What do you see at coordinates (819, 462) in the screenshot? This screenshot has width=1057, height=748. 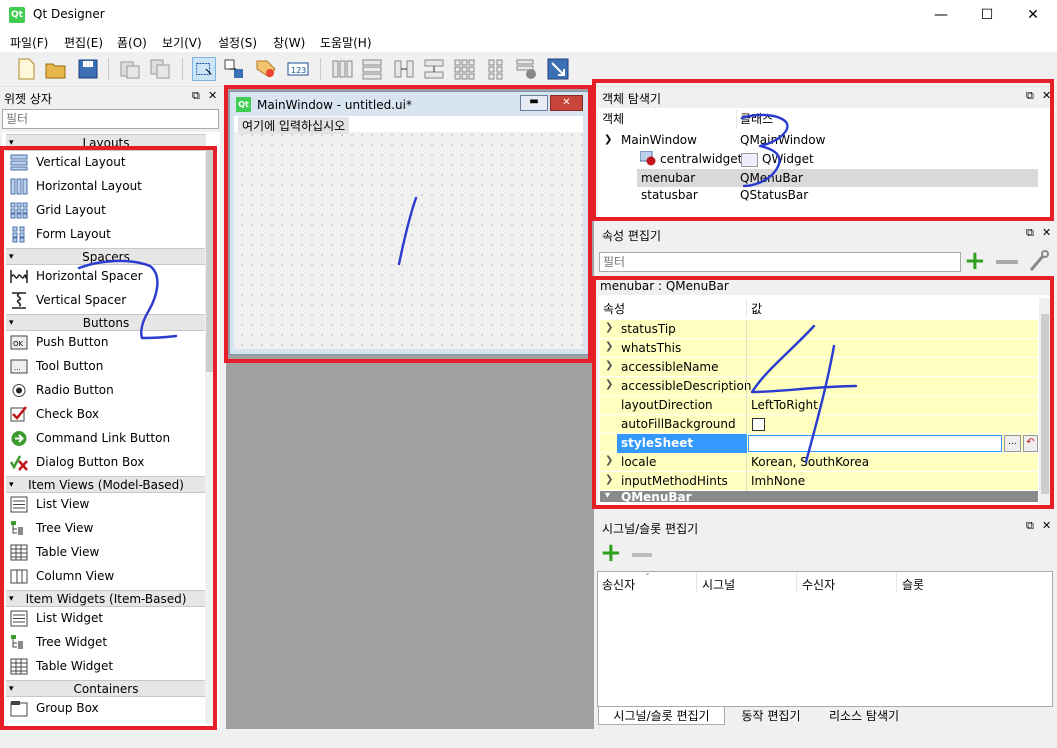 I see `property-row: ❯ locale Korean, SouthKorea` at bounding box center [819, 462].